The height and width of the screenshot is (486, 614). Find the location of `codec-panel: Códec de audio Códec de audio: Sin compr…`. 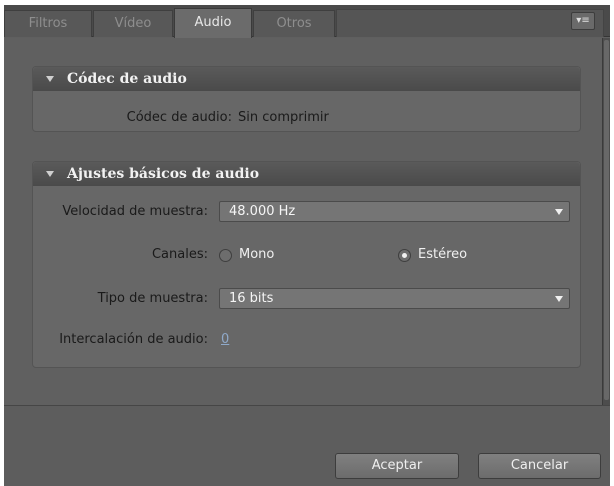

codec-panel: Códec de audio Códec de audio: Sin compr… is located at coordinates (306, 99).